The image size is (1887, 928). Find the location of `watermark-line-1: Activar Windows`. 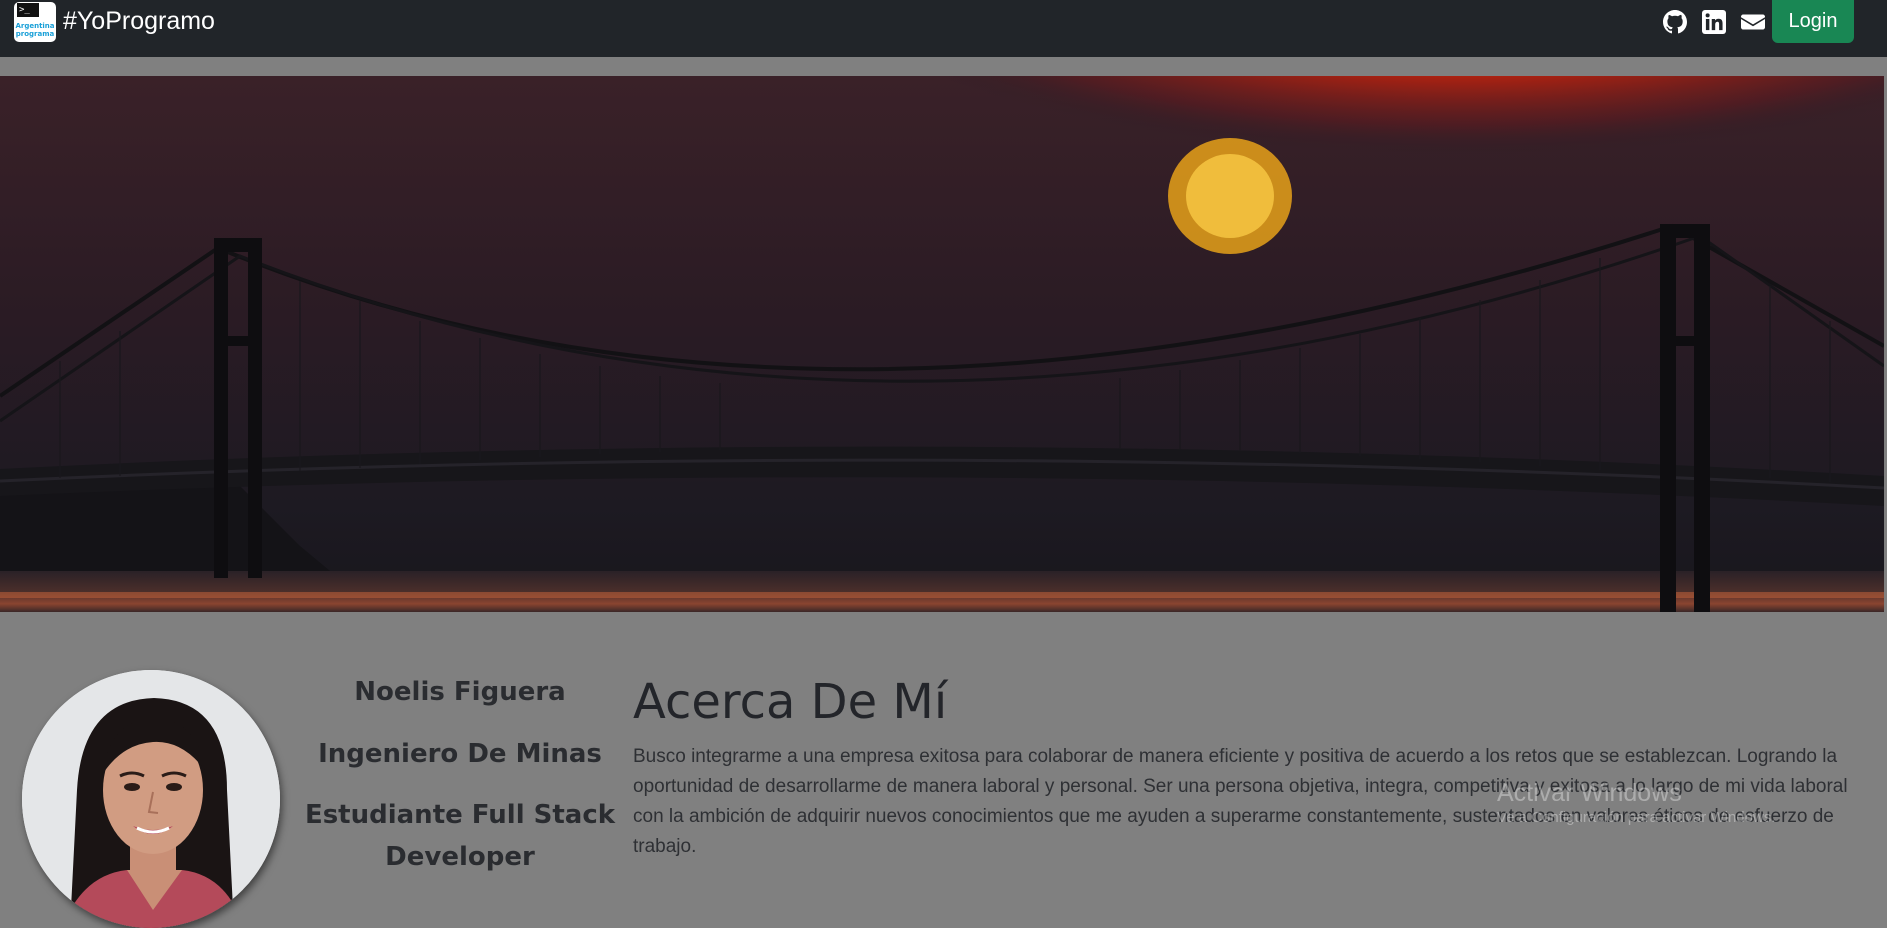

watermark-line-1: Activar Windows is located at coordinates (1589, 793).